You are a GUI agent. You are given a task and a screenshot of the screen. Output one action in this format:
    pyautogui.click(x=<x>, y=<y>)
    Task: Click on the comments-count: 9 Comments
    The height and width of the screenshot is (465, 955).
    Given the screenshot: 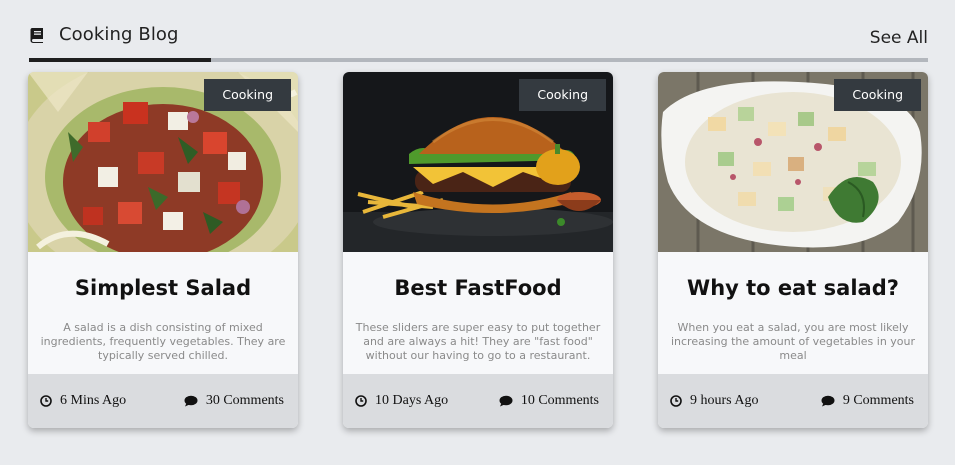 What is the action you would take?
    pyautogui.click(x=878, y=401)
    